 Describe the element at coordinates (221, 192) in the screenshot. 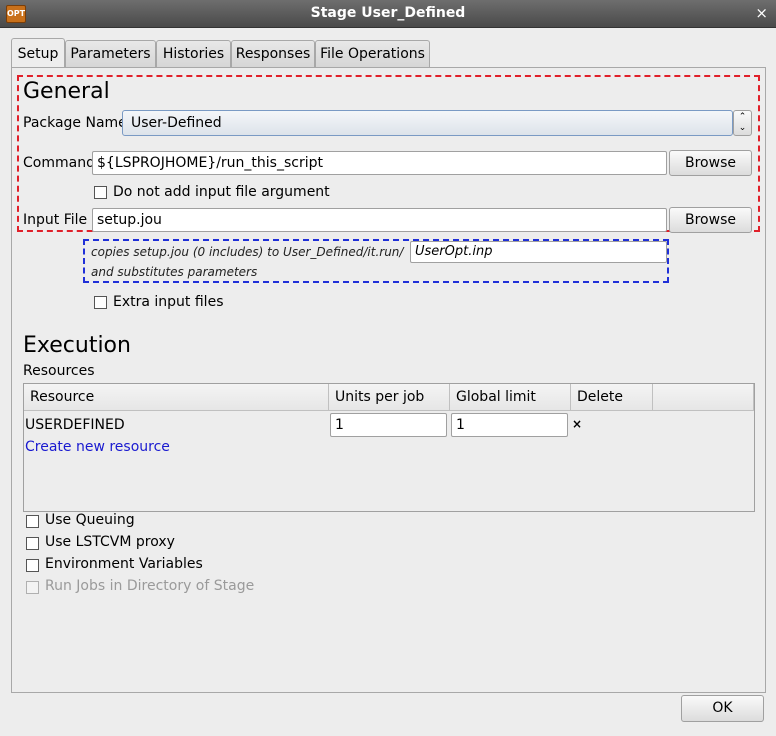

I see `no-input-arg-label: Do not add input file argument` at that location.